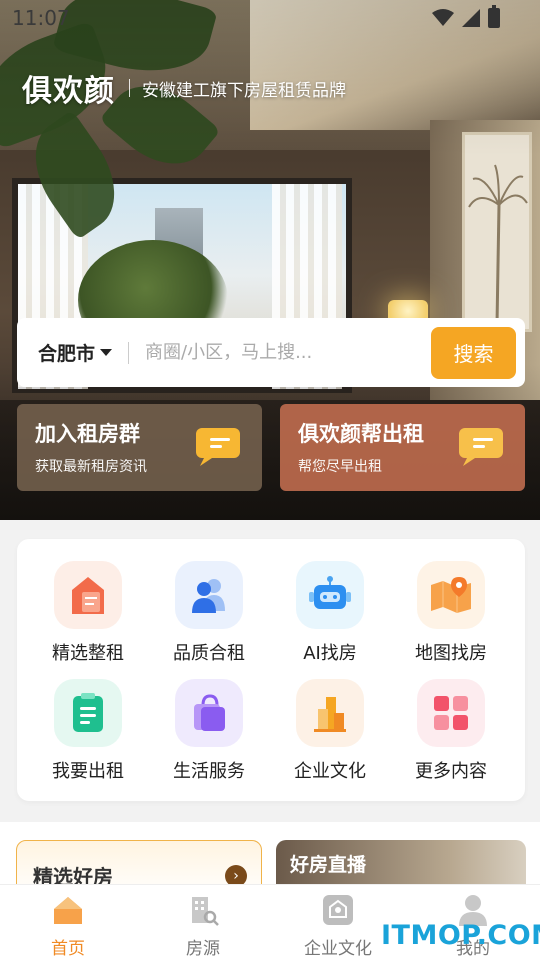 This screenshot has width=540, height=960. Describe the element at coordinates (288, 352) in the screenshot. I see `search-input` at that location.